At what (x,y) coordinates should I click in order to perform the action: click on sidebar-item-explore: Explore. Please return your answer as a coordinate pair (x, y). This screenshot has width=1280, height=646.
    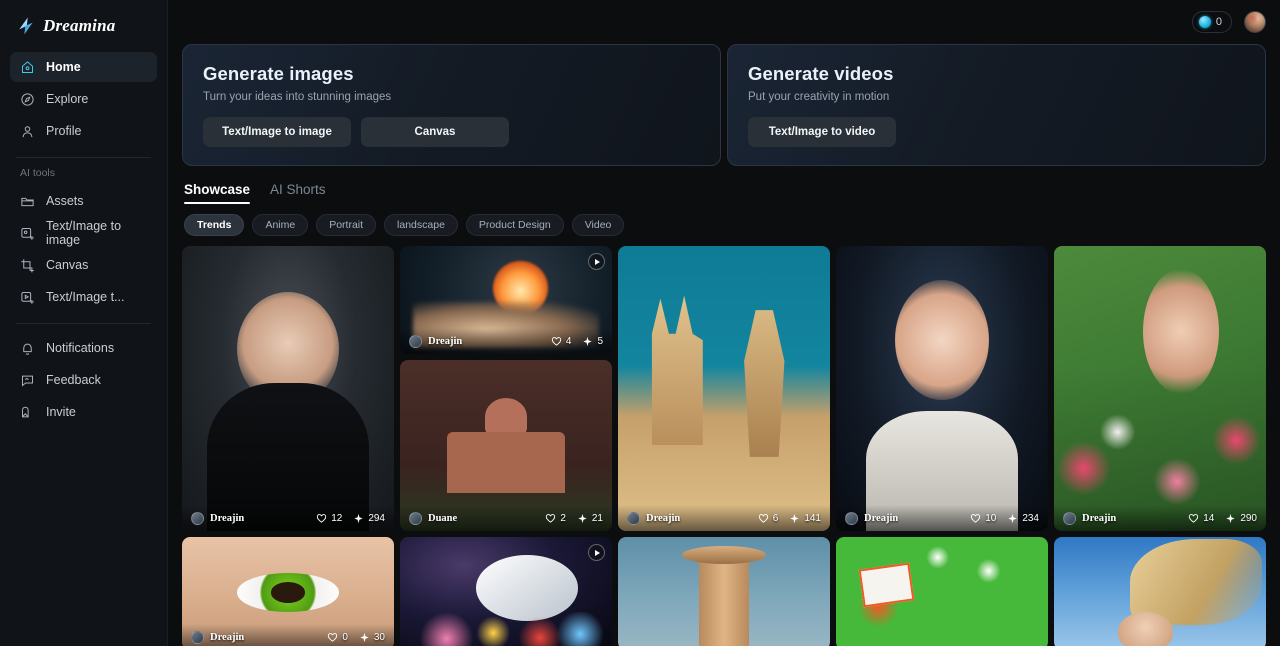
    Looking at the image, I should click on (83, 99).